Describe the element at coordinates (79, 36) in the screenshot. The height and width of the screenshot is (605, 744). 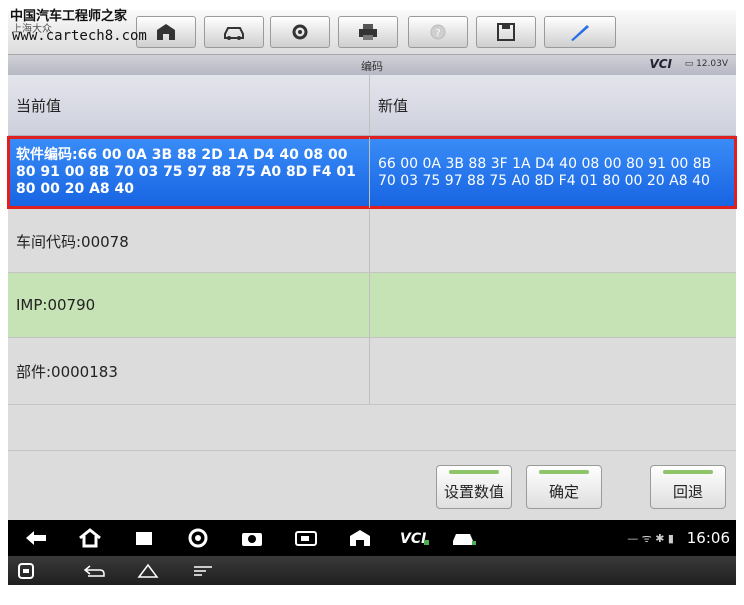
I see `watermark-url: www.cartech8.com` at that location.